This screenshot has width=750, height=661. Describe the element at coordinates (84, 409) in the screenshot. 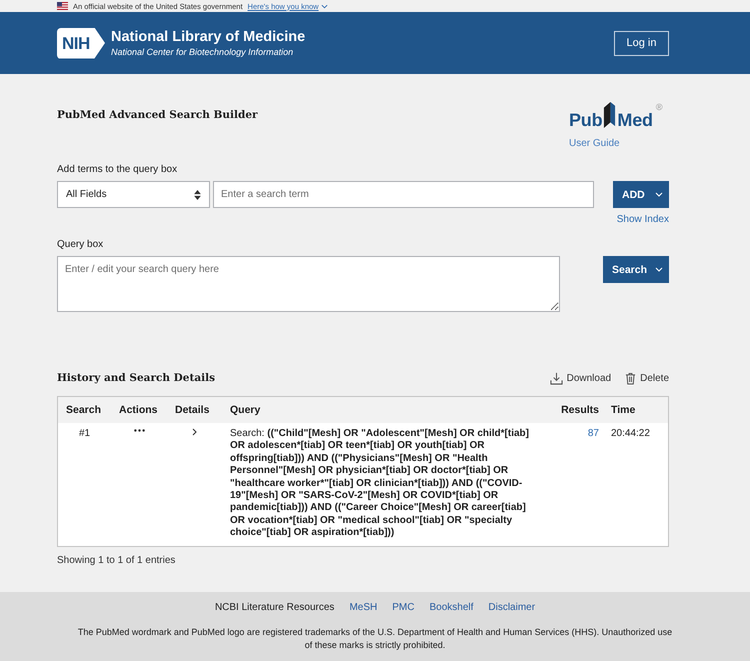

I see `column-header: Search` at that location.